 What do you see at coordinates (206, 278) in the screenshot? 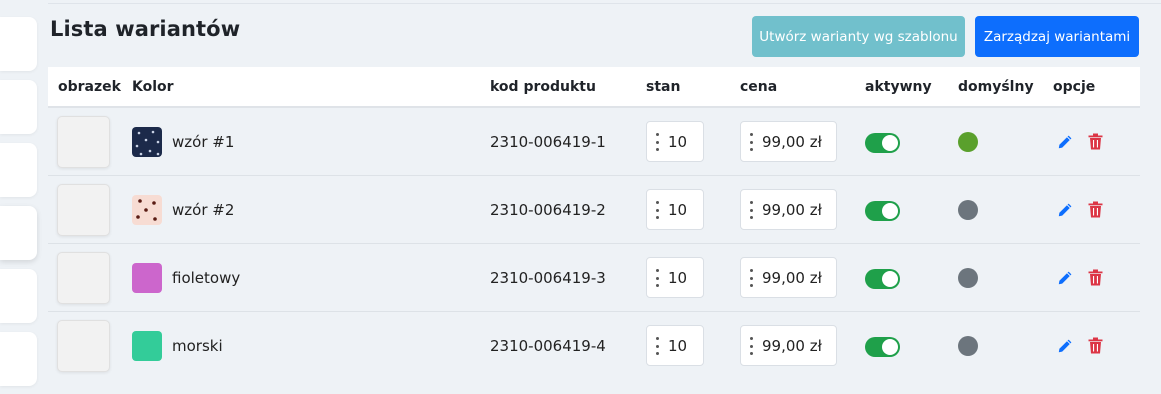
I see `color-name: fioletowy` at bounding box center [206, 278].